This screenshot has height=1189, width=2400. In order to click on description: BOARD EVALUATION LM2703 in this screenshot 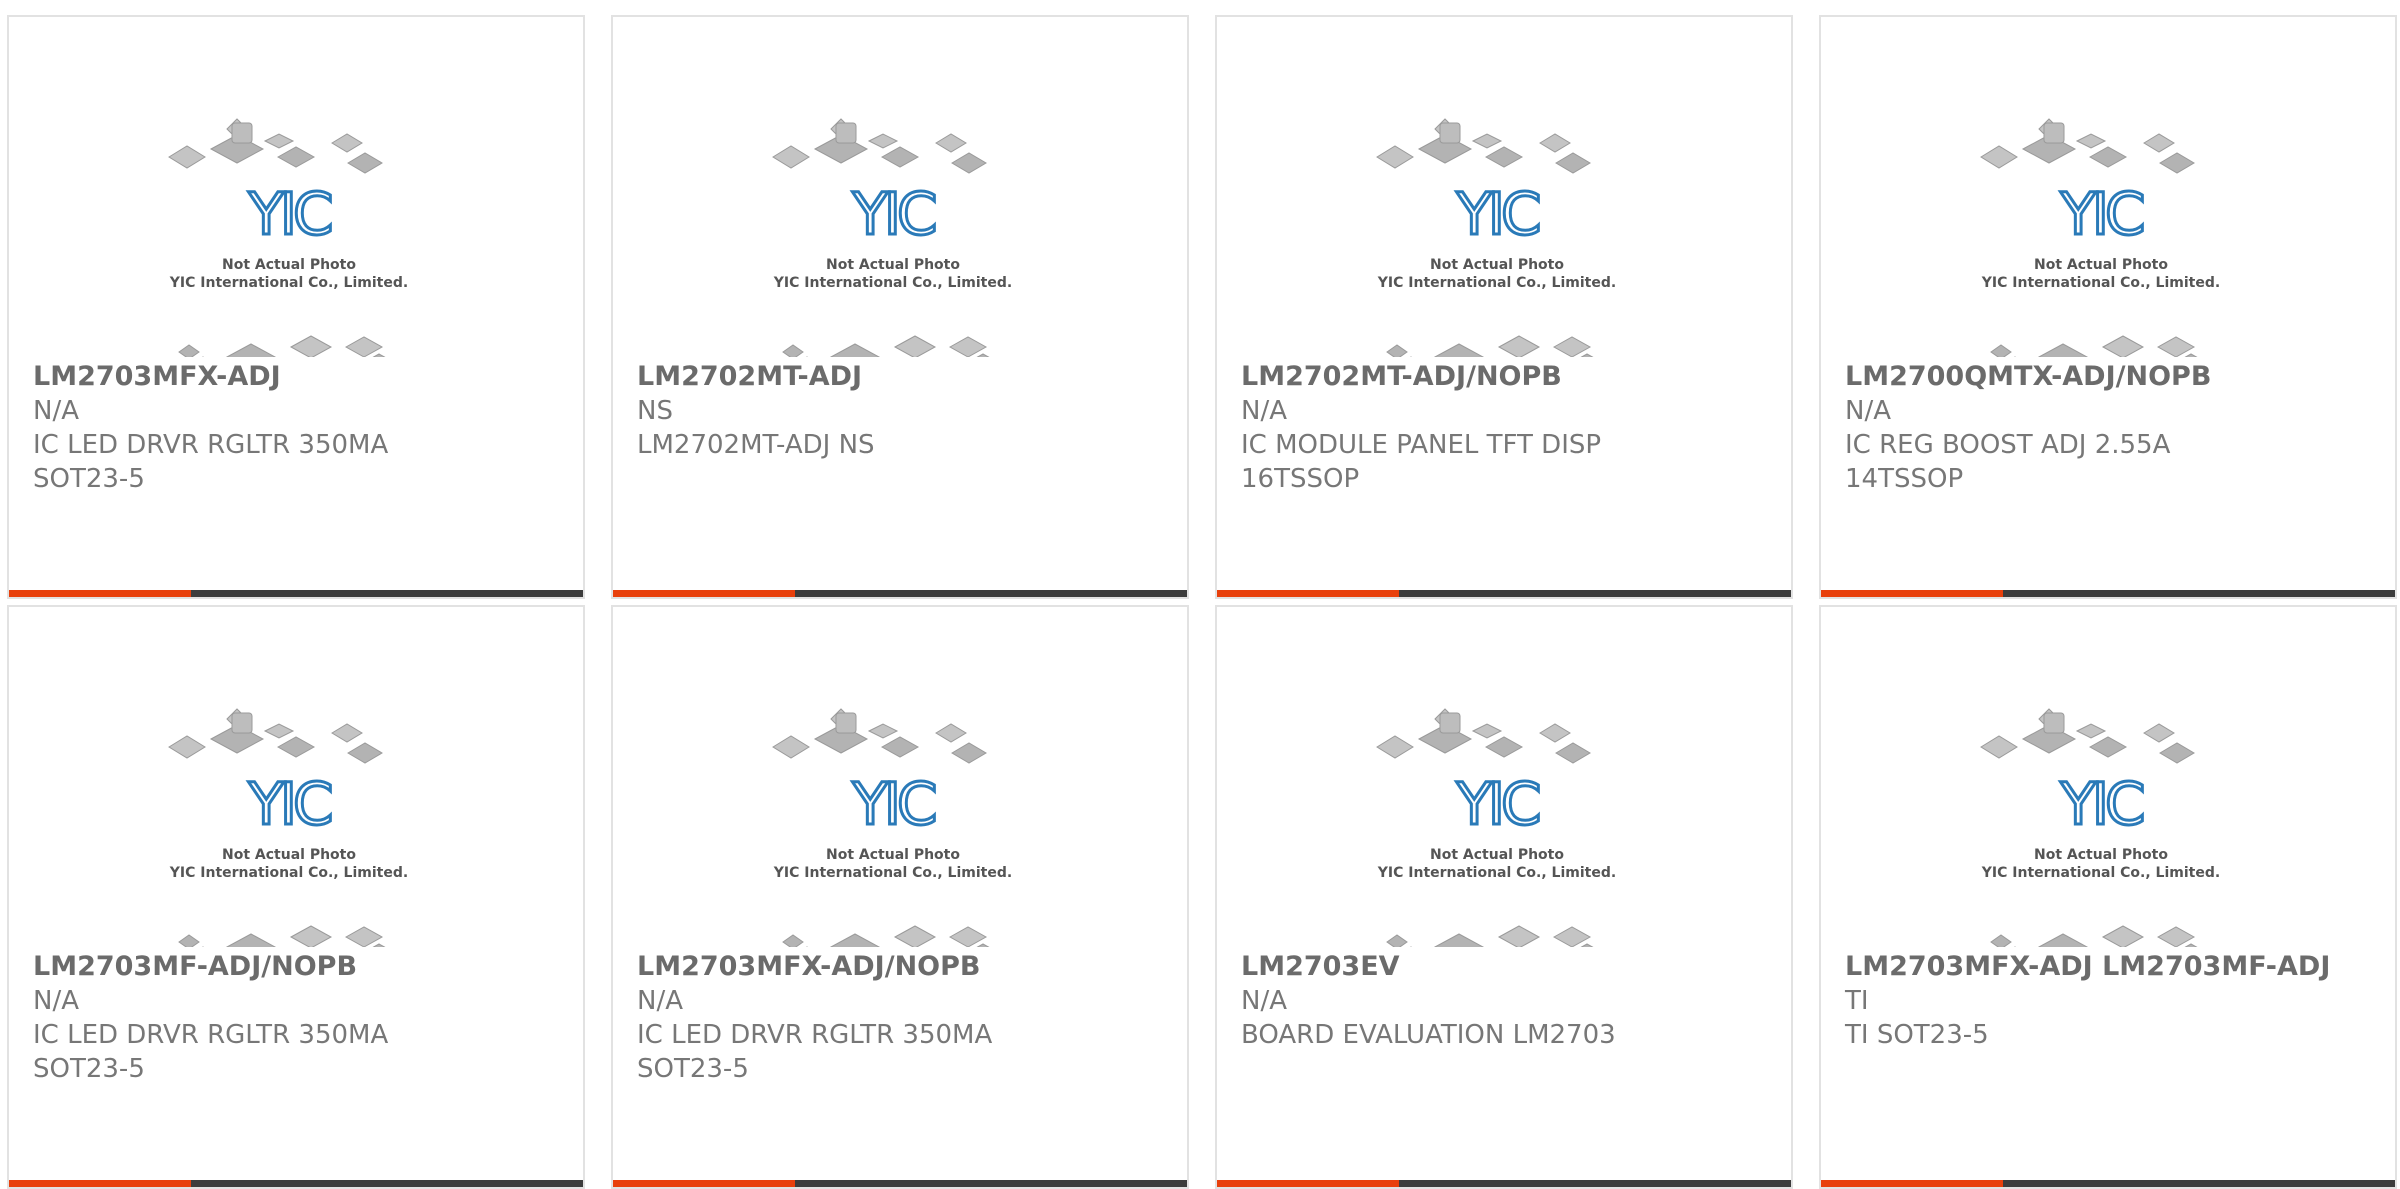, I will do `click(1428, 1035)`.